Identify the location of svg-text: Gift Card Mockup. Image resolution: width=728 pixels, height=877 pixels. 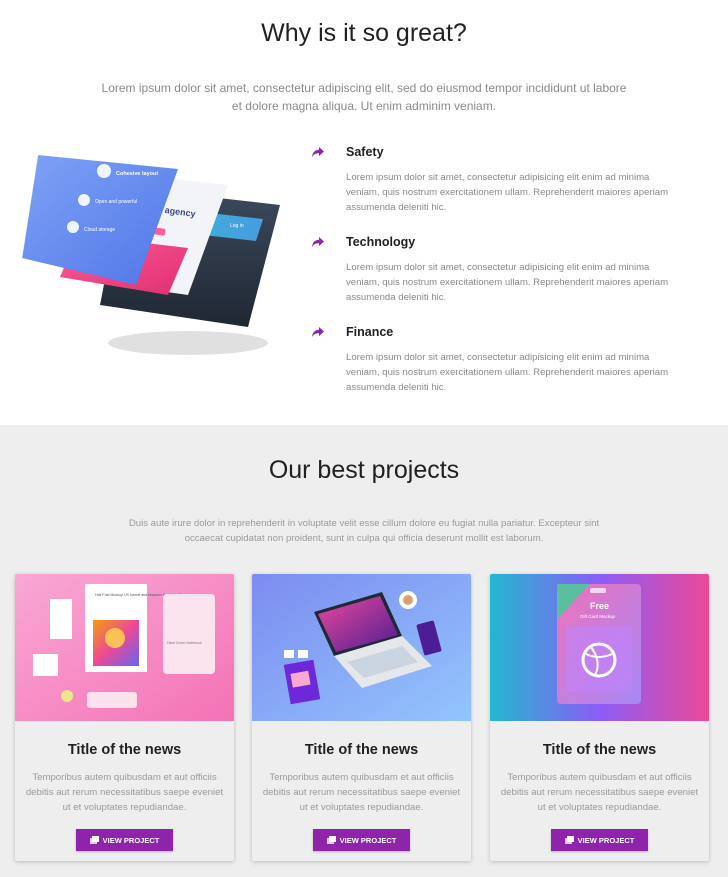
(598, 616).